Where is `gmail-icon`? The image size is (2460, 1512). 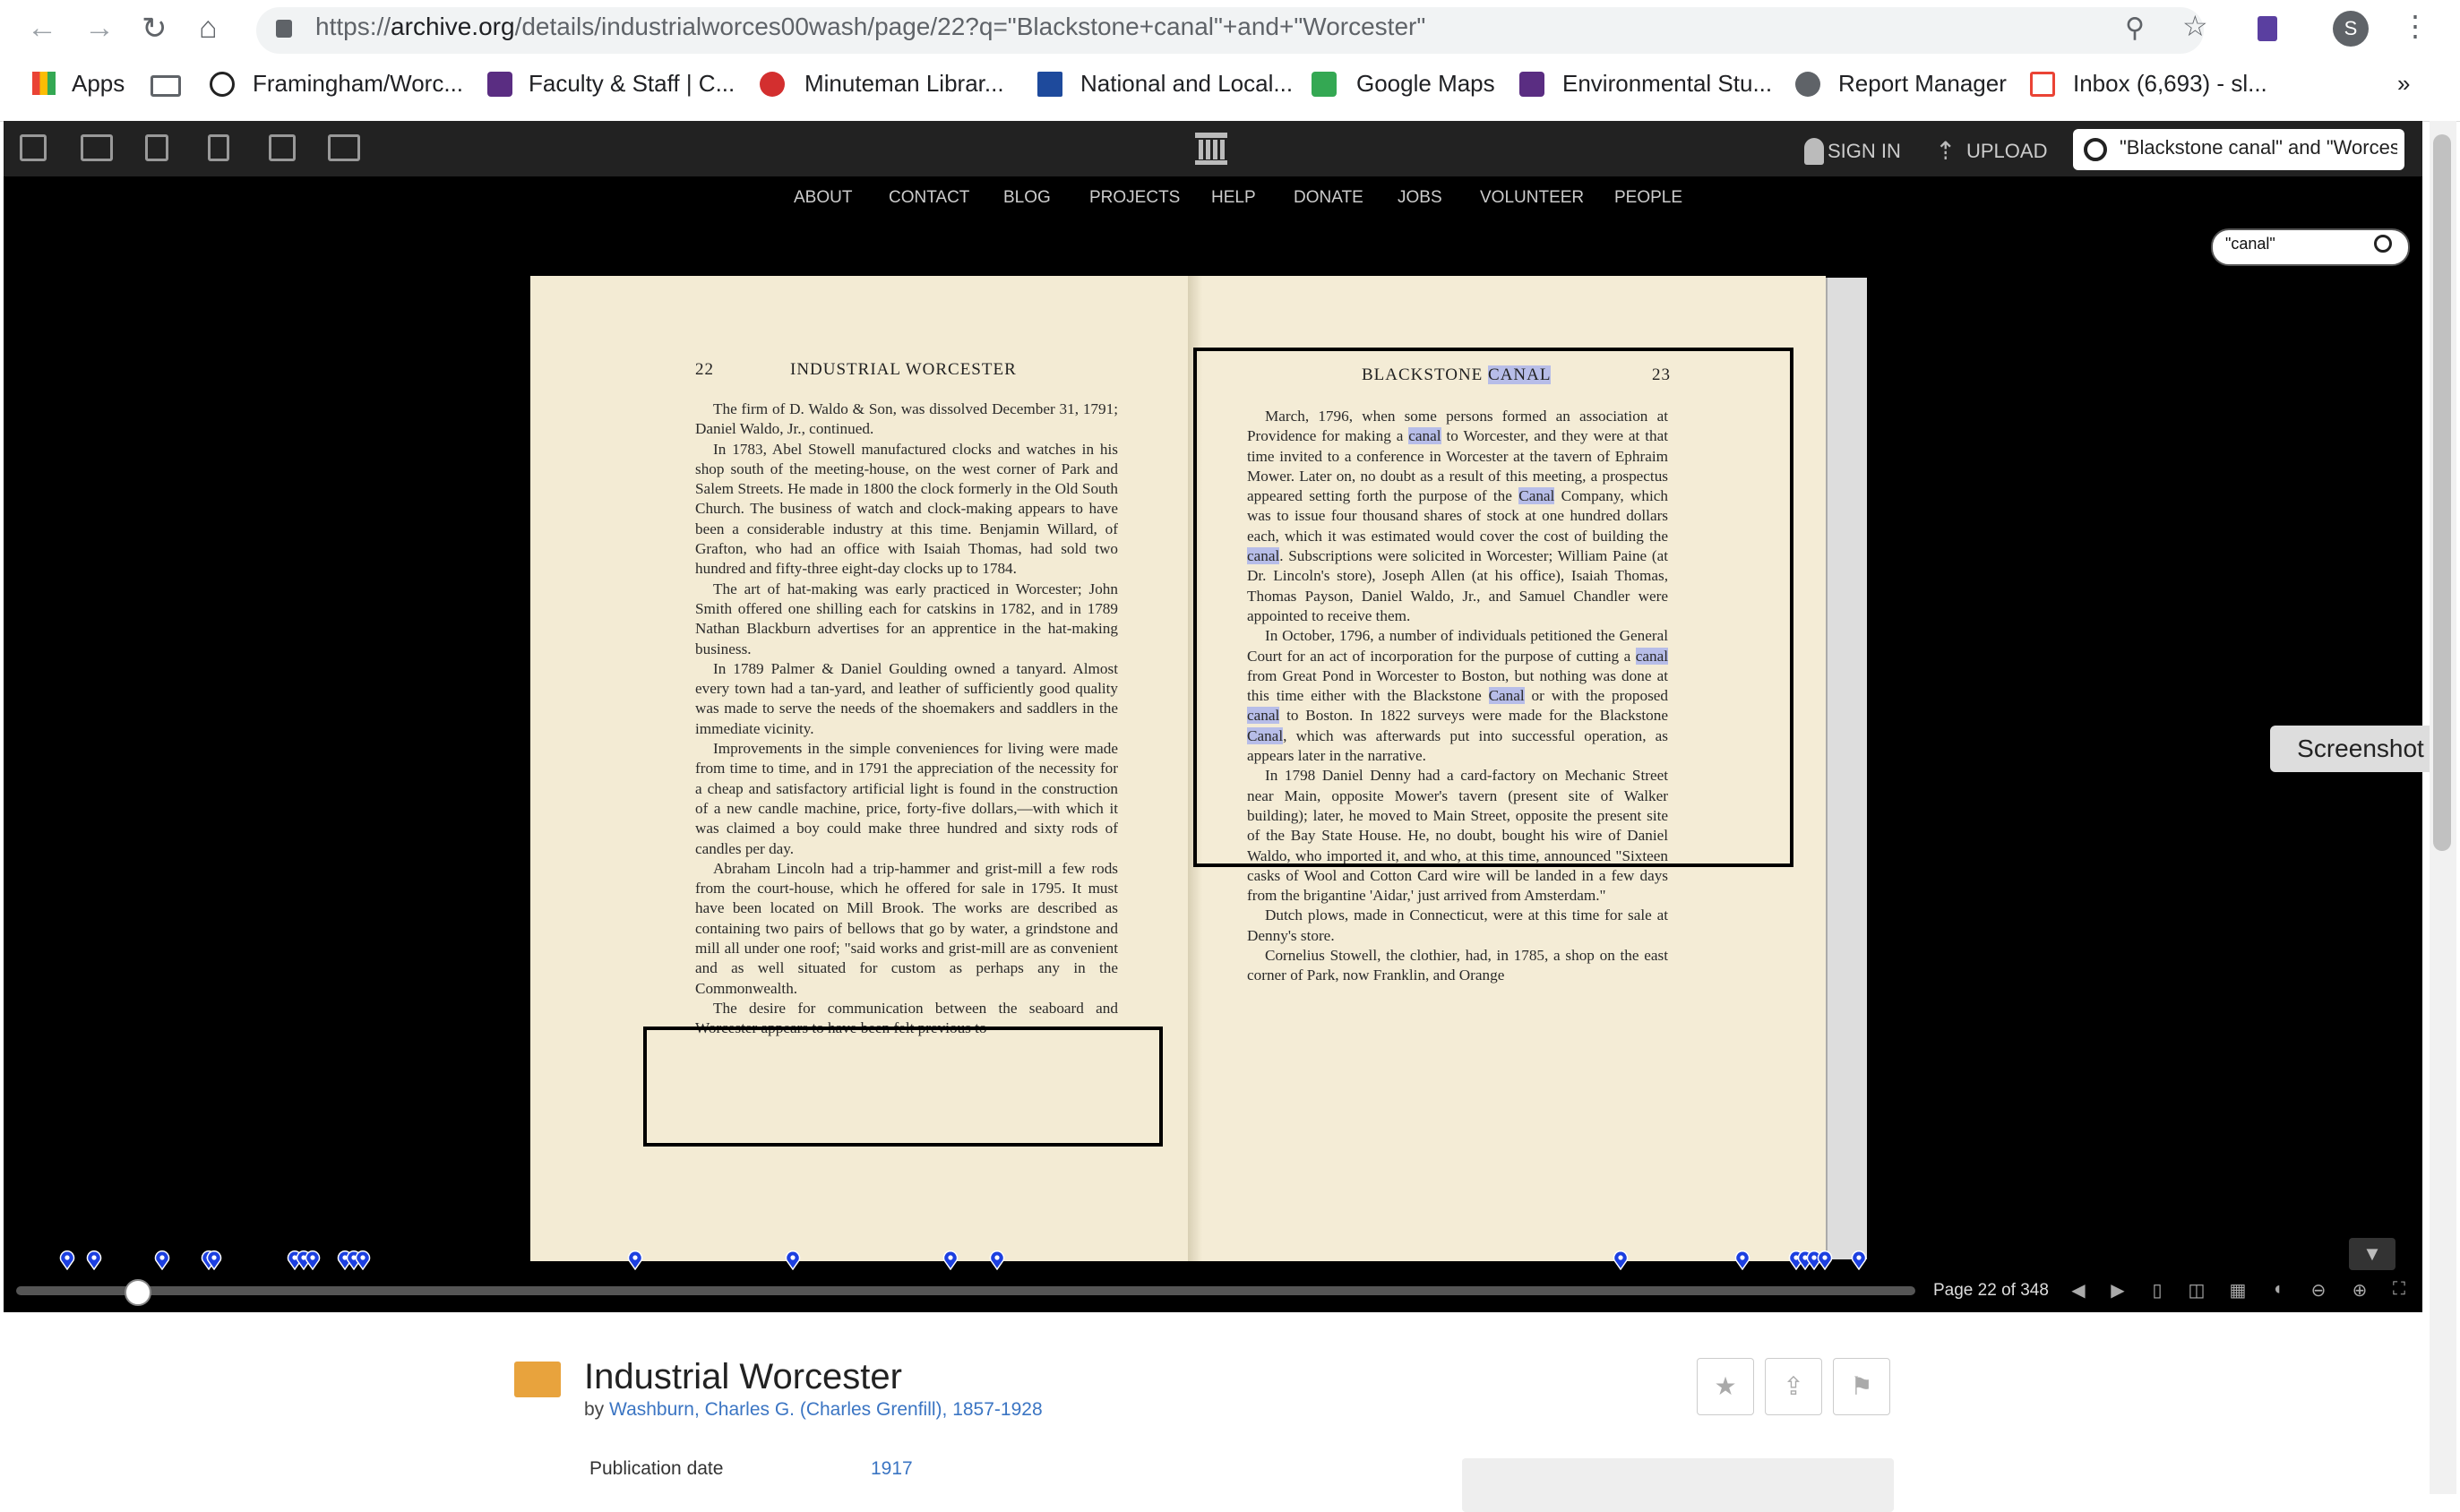
gmail-icon is located at coordinates (2042, 85).